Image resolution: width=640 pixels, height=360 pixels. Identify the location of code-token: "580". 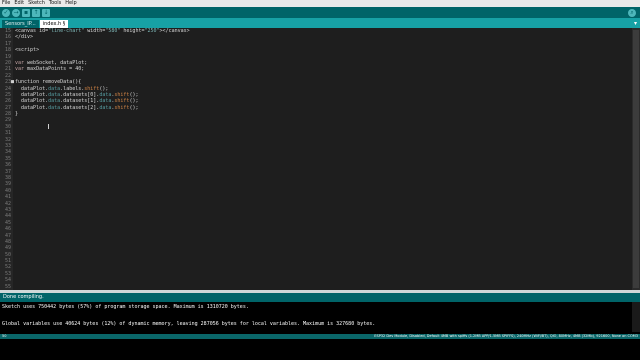
(113, 31).